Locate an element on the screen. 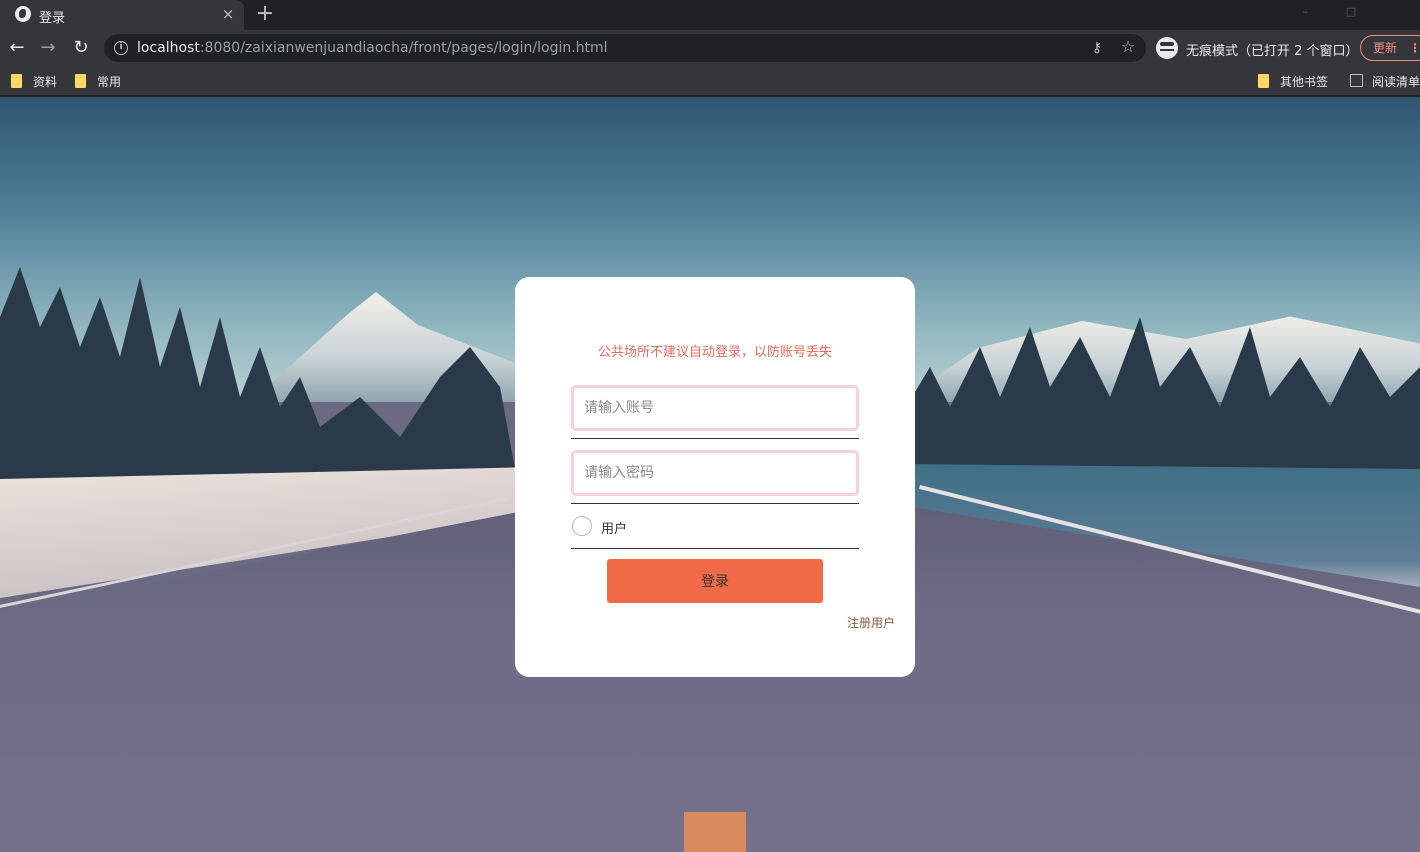 The width and height of the screenshot is (1420, 852). reload-icon: ↻ is located at coordinates (81, 48).